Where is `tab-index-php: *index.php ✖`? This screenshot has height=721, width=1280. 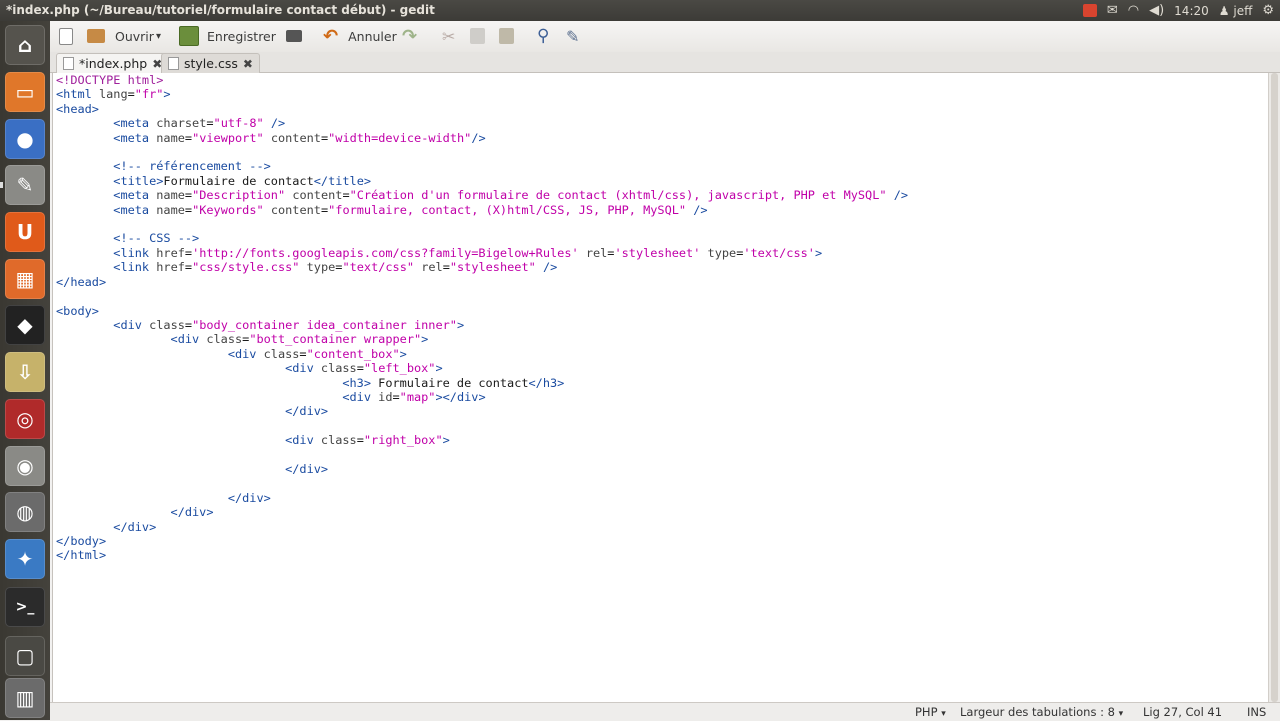
tab-index-php: *index.php ✖ is located at coordinates (113, 63).